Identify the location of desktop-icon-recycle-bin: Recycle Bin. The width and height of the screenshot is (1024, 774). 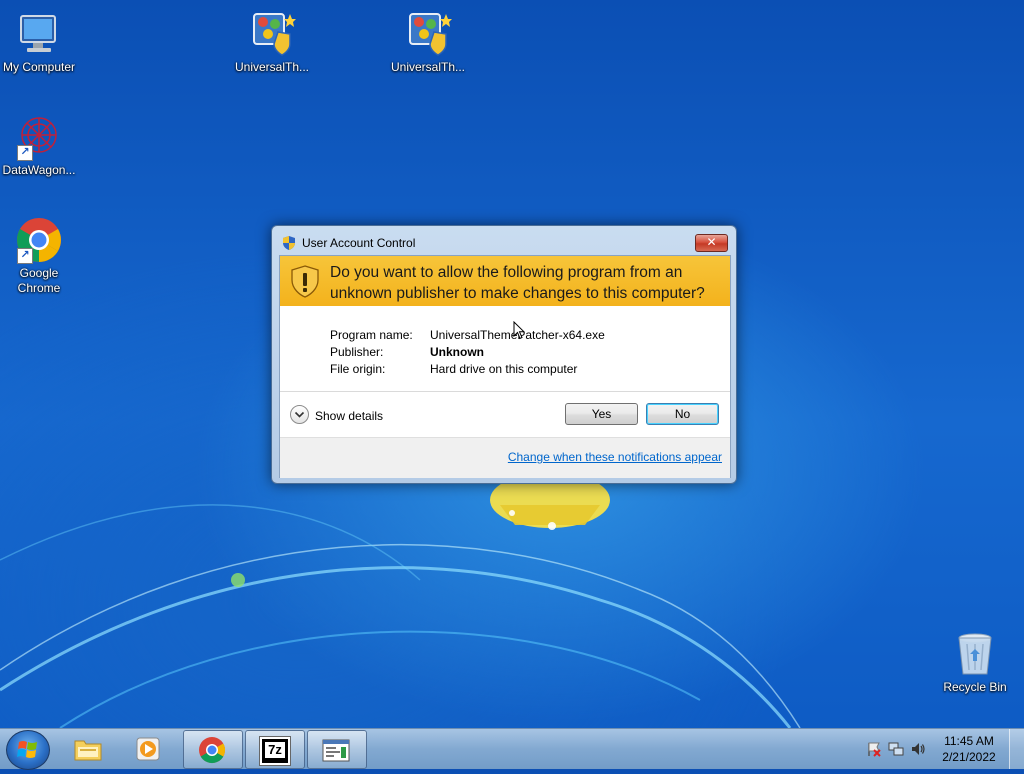
(975, 662).